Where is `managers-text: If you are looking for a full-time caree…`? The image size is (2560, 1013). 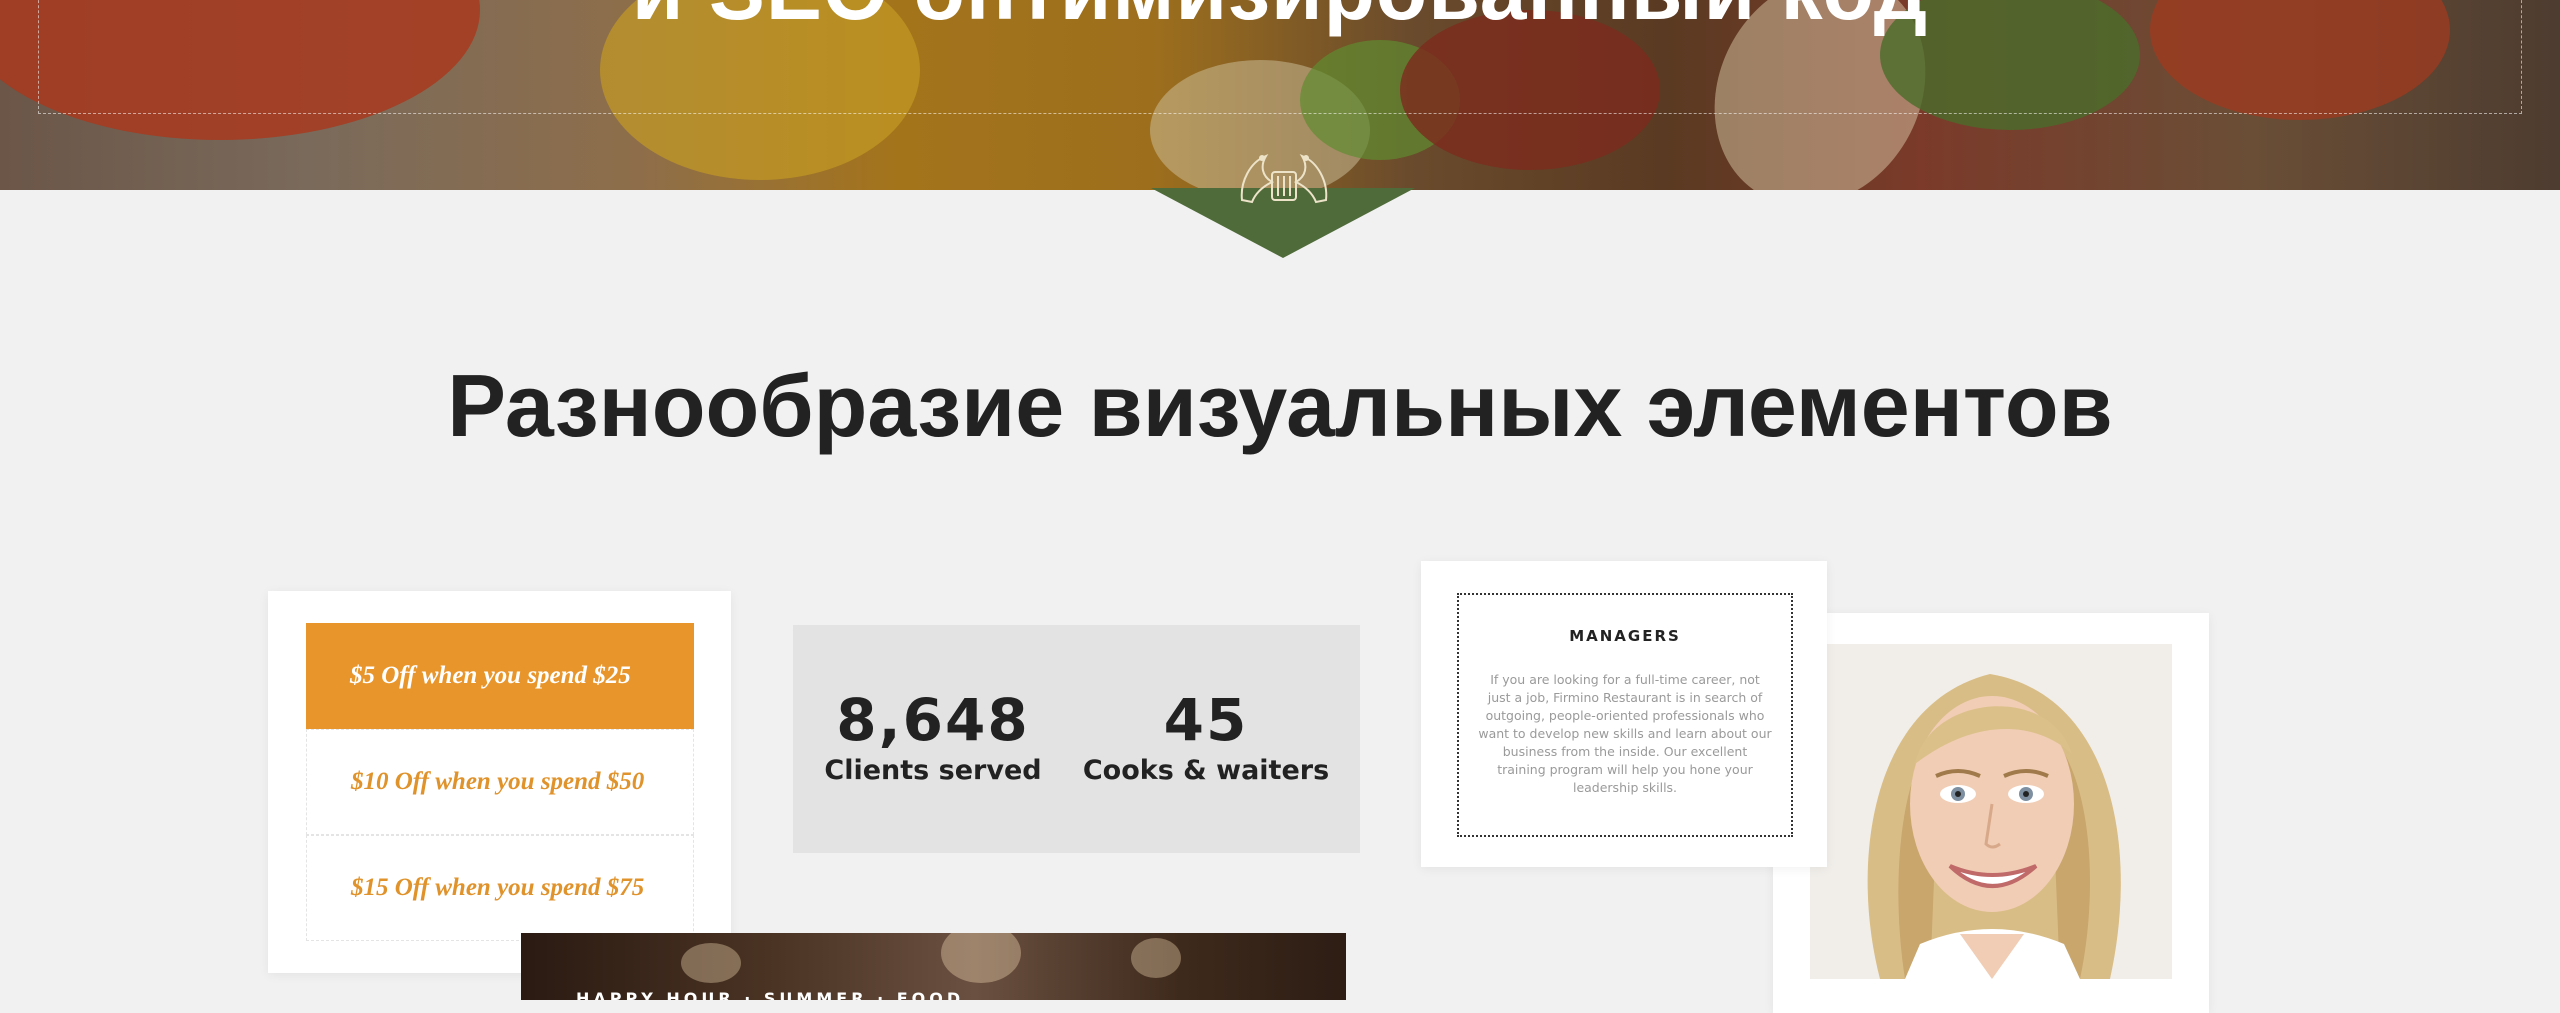
managers-text: If you are looking for a full-time caree… is located at coordinates (1625, 733).